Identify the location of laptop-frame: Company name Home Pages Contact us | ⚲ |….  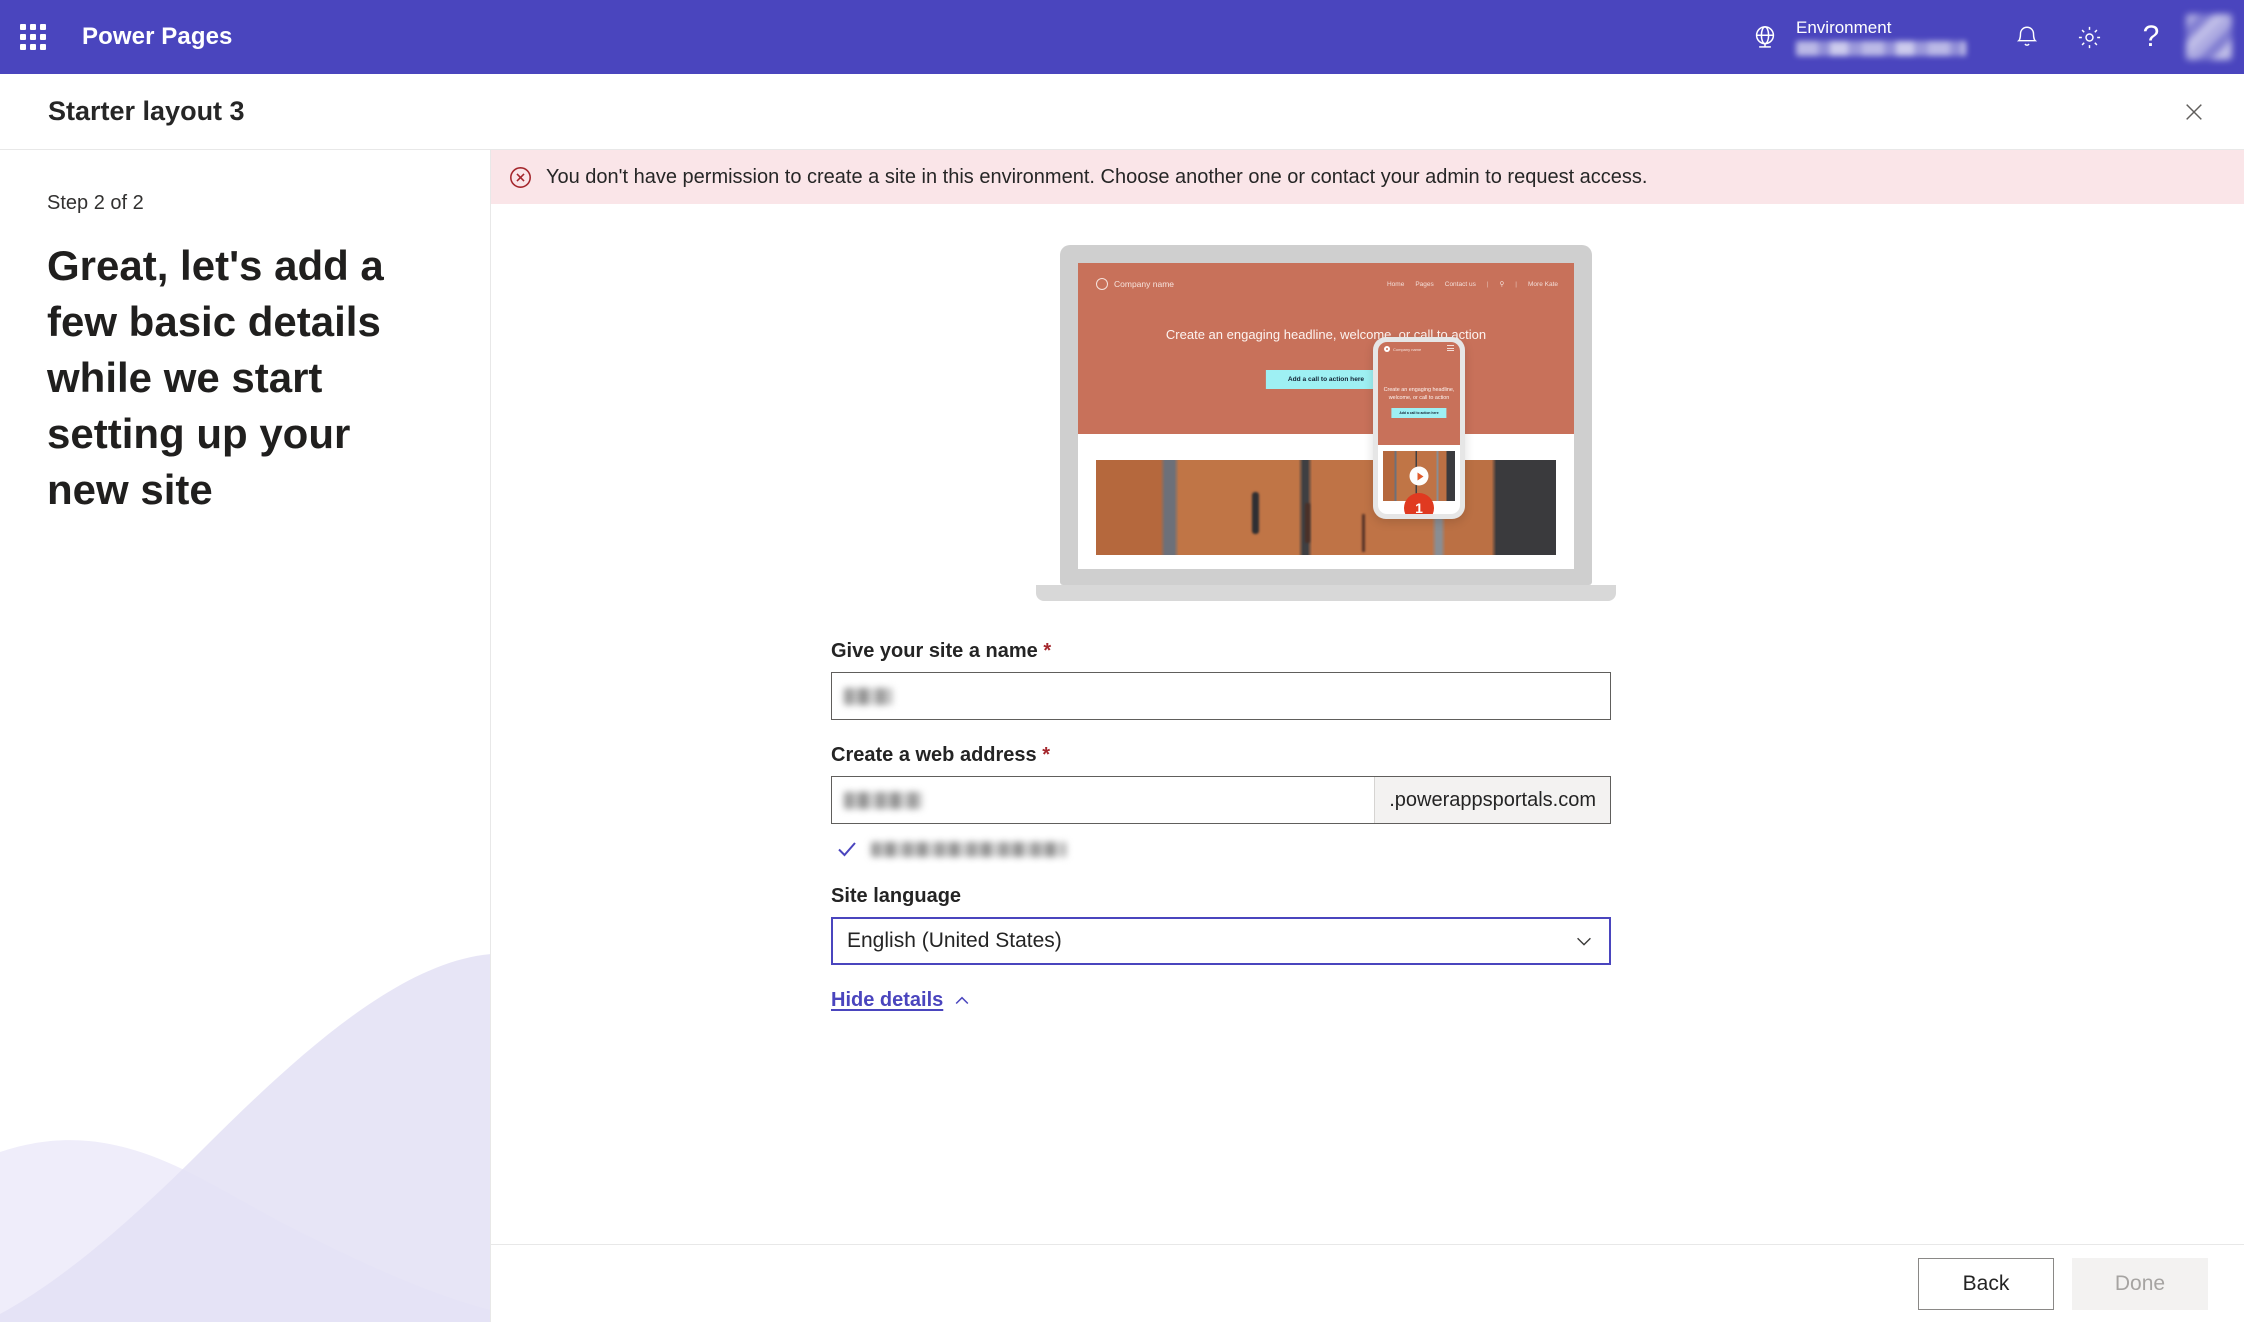
(1326, 415).